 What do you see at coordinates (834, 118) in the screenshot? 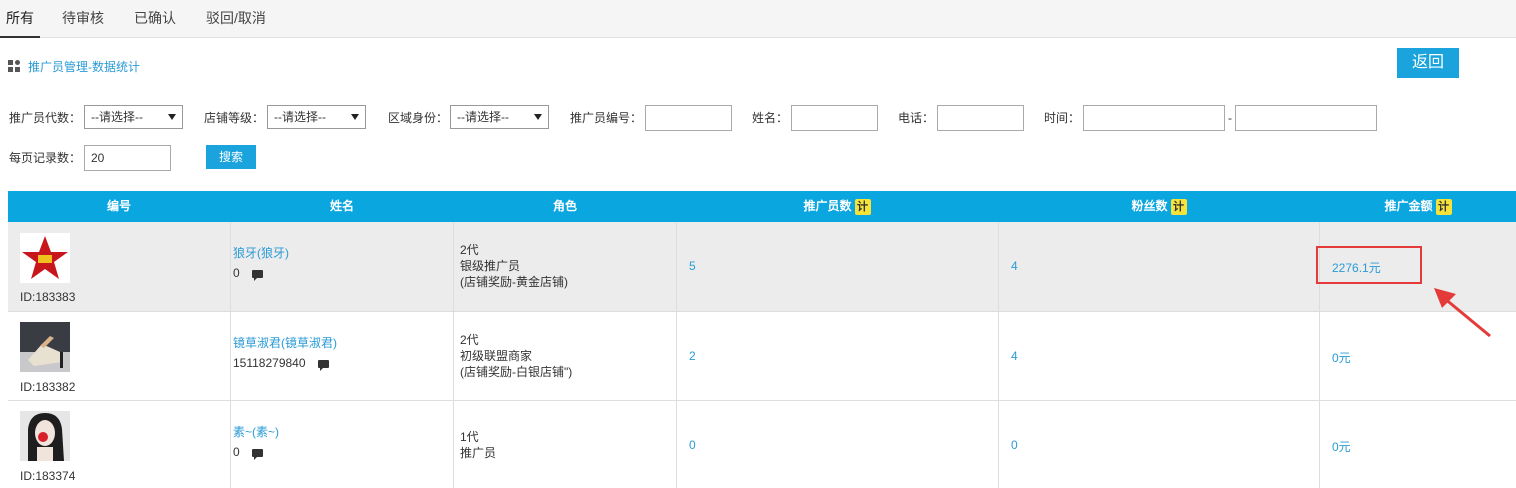
I see `name-input` at bounding box center [834, 118].